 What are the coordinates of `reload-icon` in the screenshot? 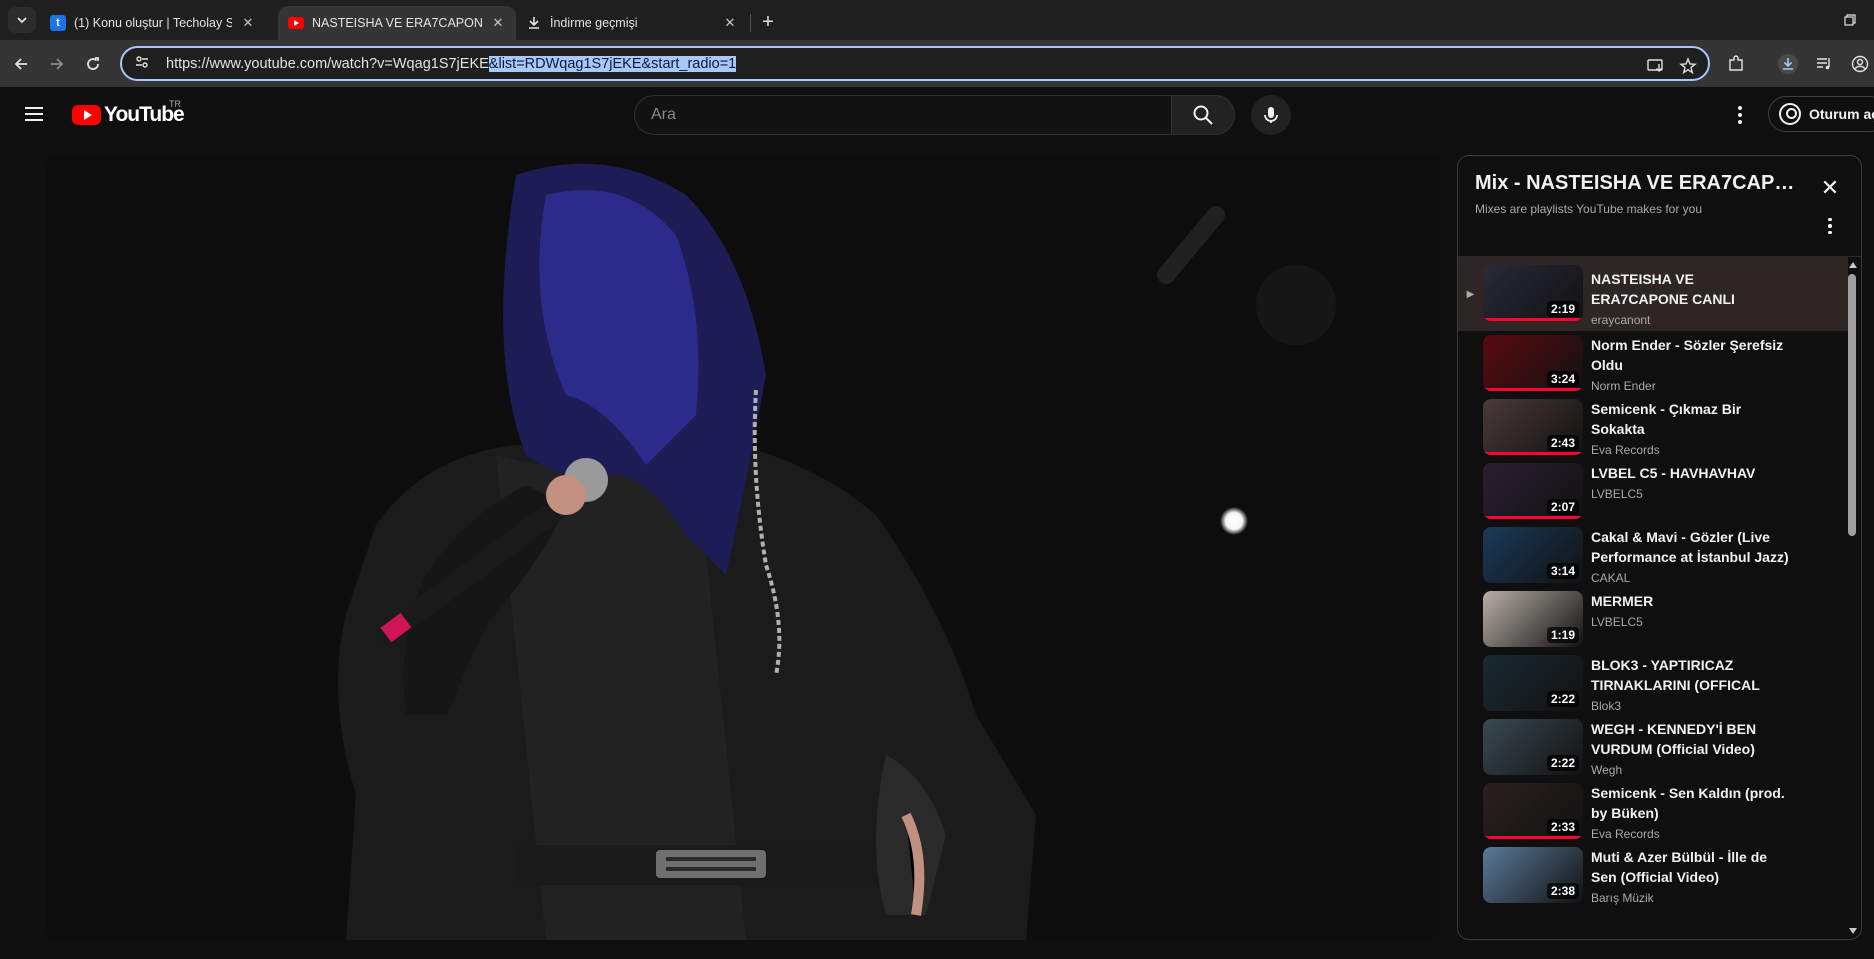 It's located at (93, 64).